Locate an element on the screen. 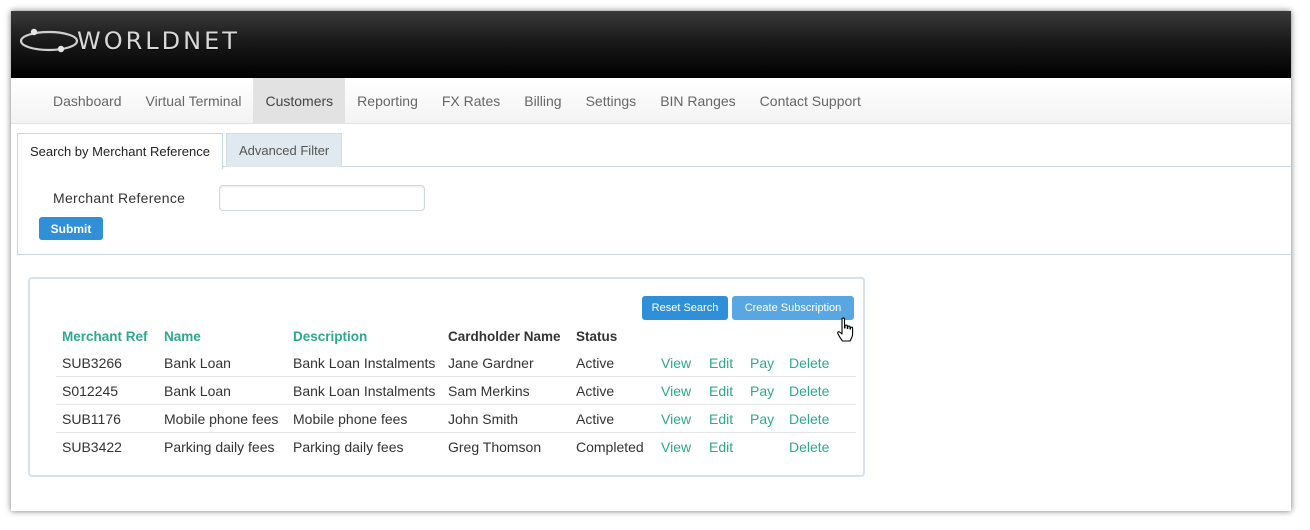 Image resolution: width=1310 pixels, height=530 pixels. nav-item-fx-rates: FX Rates is located at coordinates (471, 100).